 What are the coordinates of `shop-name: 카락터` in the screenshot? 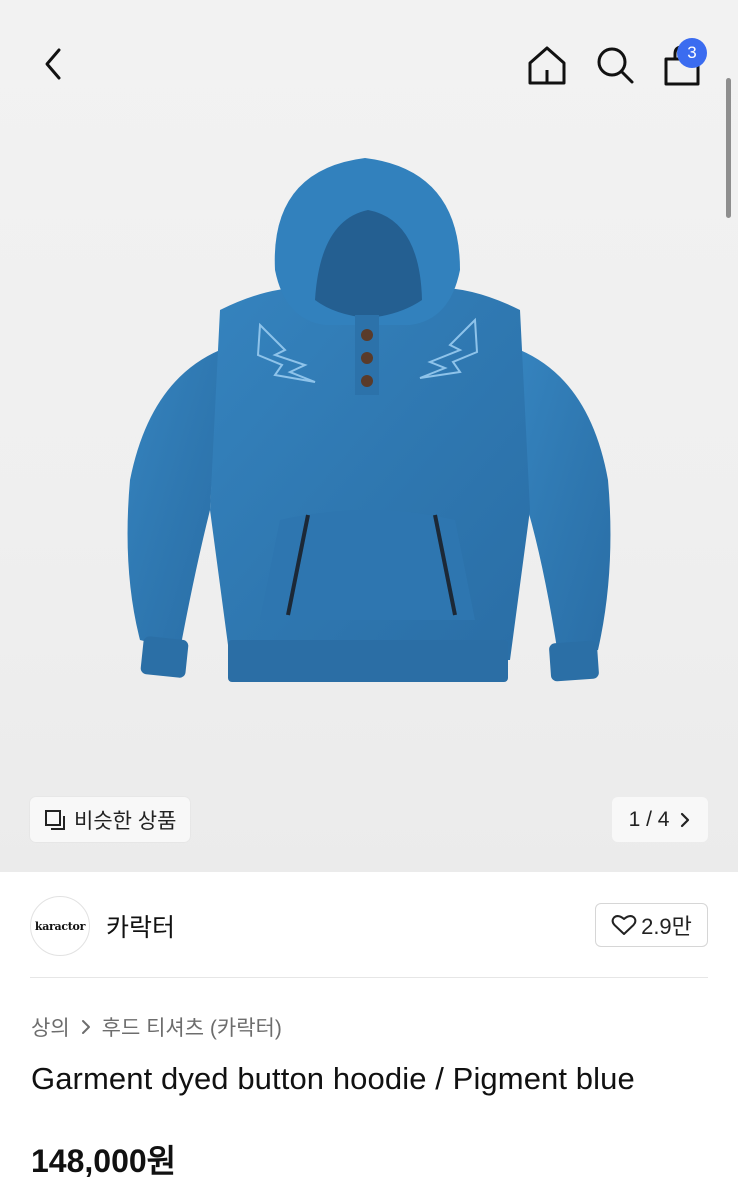 It's located at (140, 926).